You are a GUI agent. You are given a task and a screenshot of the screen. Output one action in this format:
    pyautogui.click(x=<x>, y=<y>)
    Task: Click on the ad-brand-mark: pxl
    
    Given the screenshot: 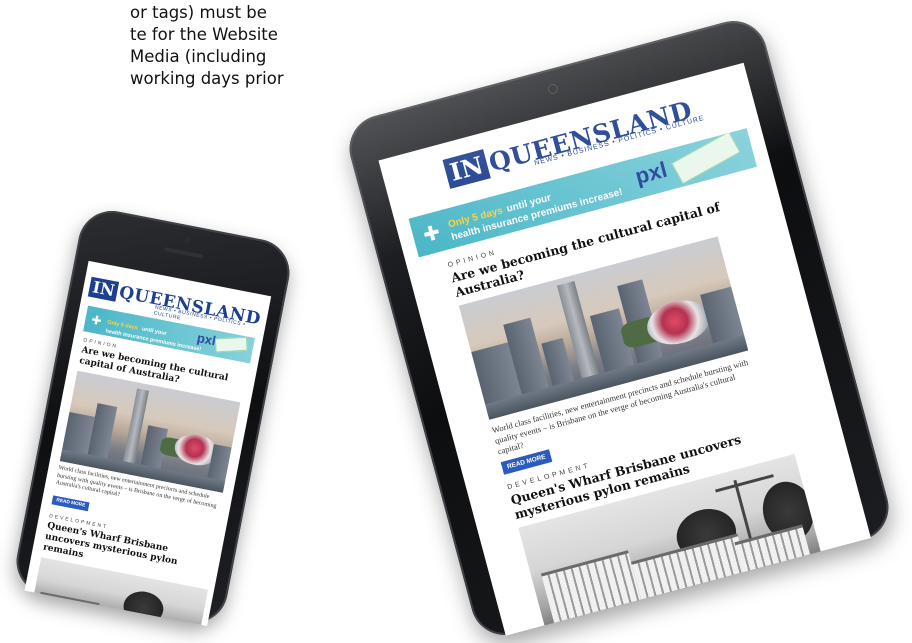 What is the action you would take?
    pyautogui.click(x=651, y=173)
    